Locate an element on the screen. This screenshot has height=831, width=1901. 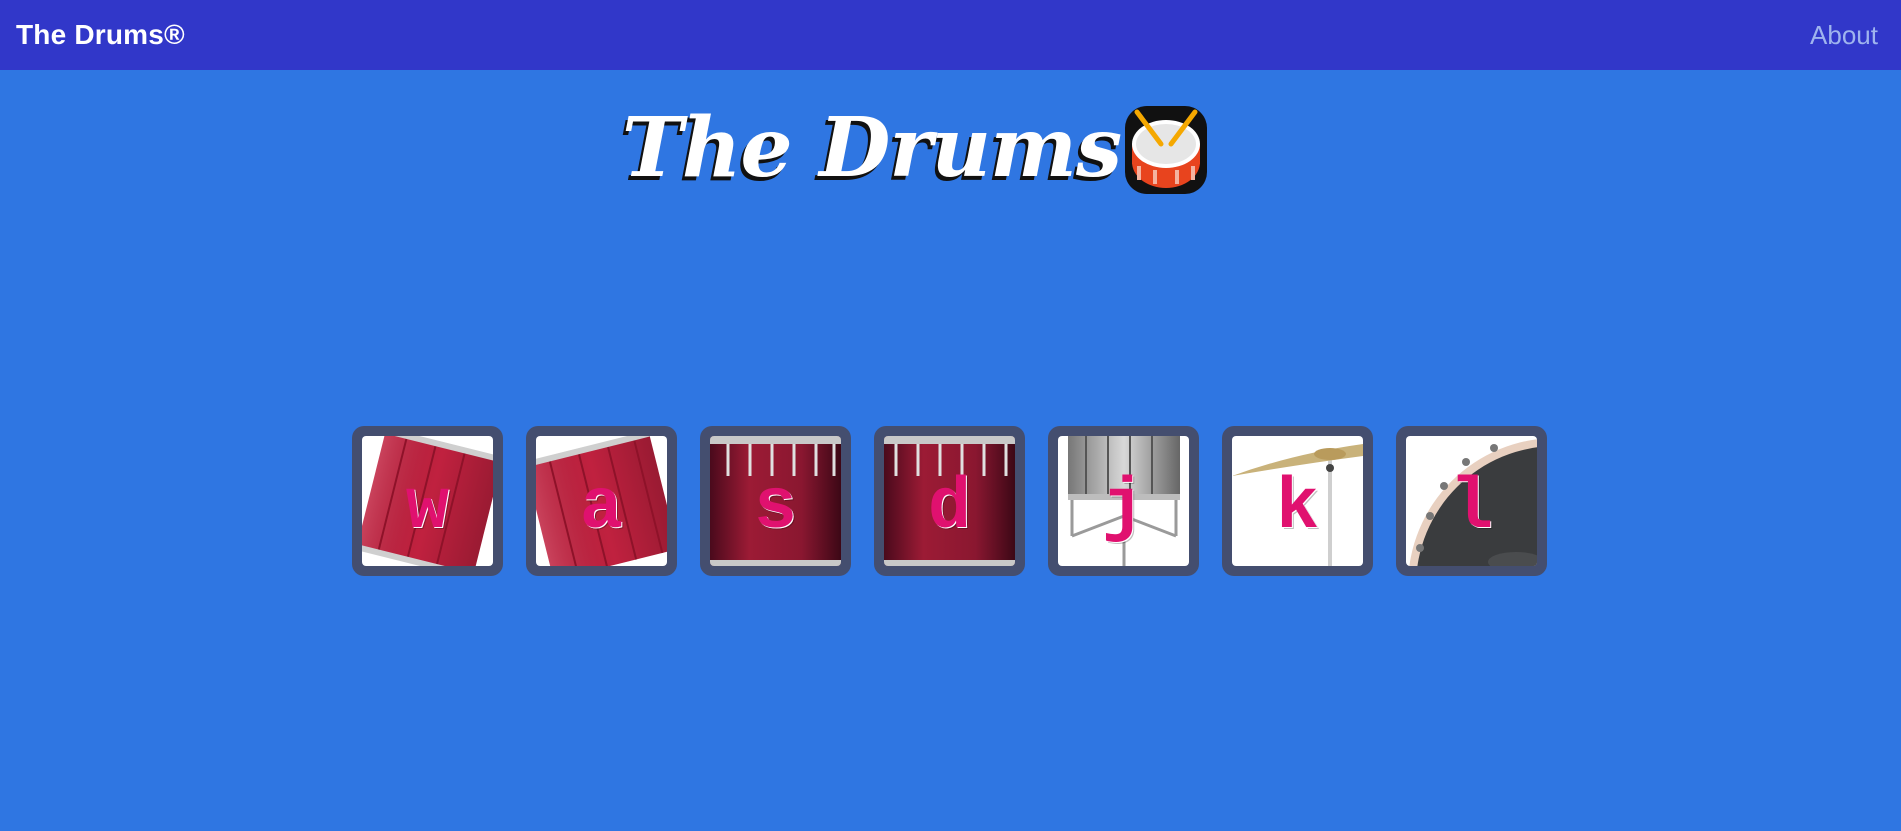
key-letter: s is located at coordinates (775, 508).